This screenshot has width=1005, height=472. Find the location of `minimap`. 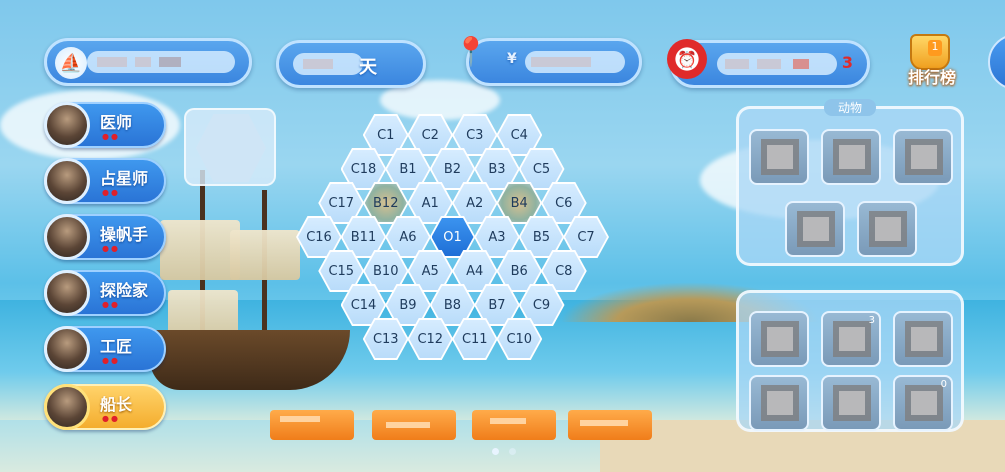

minimap is located at coordinates (230, 147).